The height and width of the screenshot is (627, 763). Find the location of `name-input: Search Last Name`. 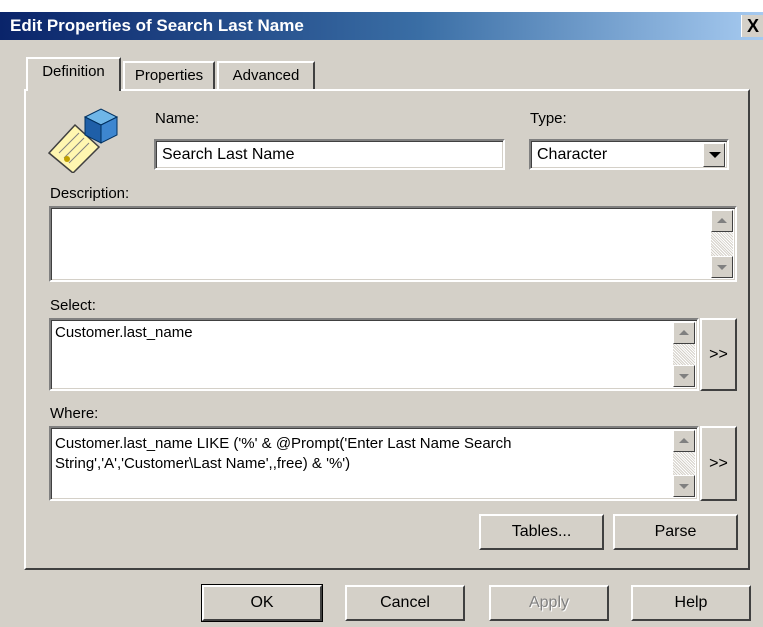

name-input: Search Last Name is located at coordinates (329, 154).